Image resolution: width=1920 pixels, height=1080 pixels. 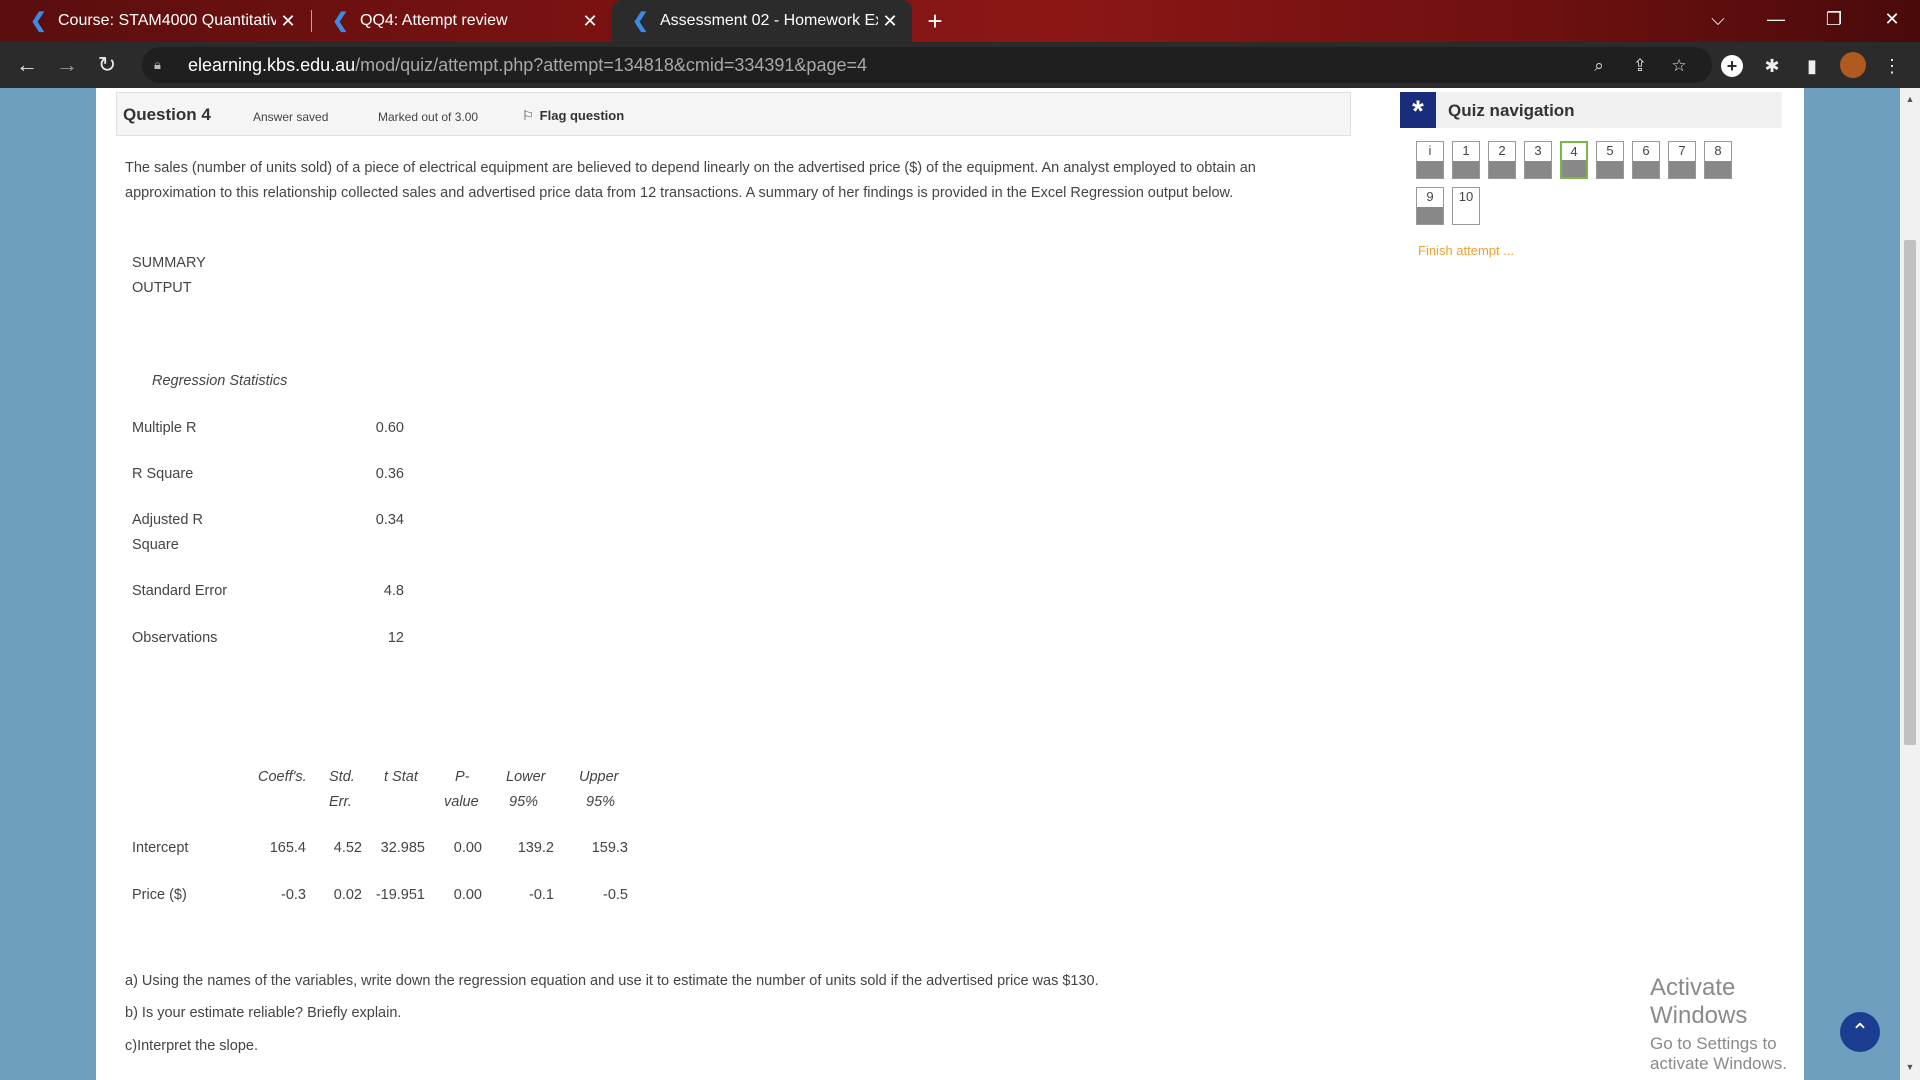 What do you see at coordinates (1910, 100) in the screenshot?
I see `scroll-up-arrow-icon: ▲` at bounding box center [1910, 100].